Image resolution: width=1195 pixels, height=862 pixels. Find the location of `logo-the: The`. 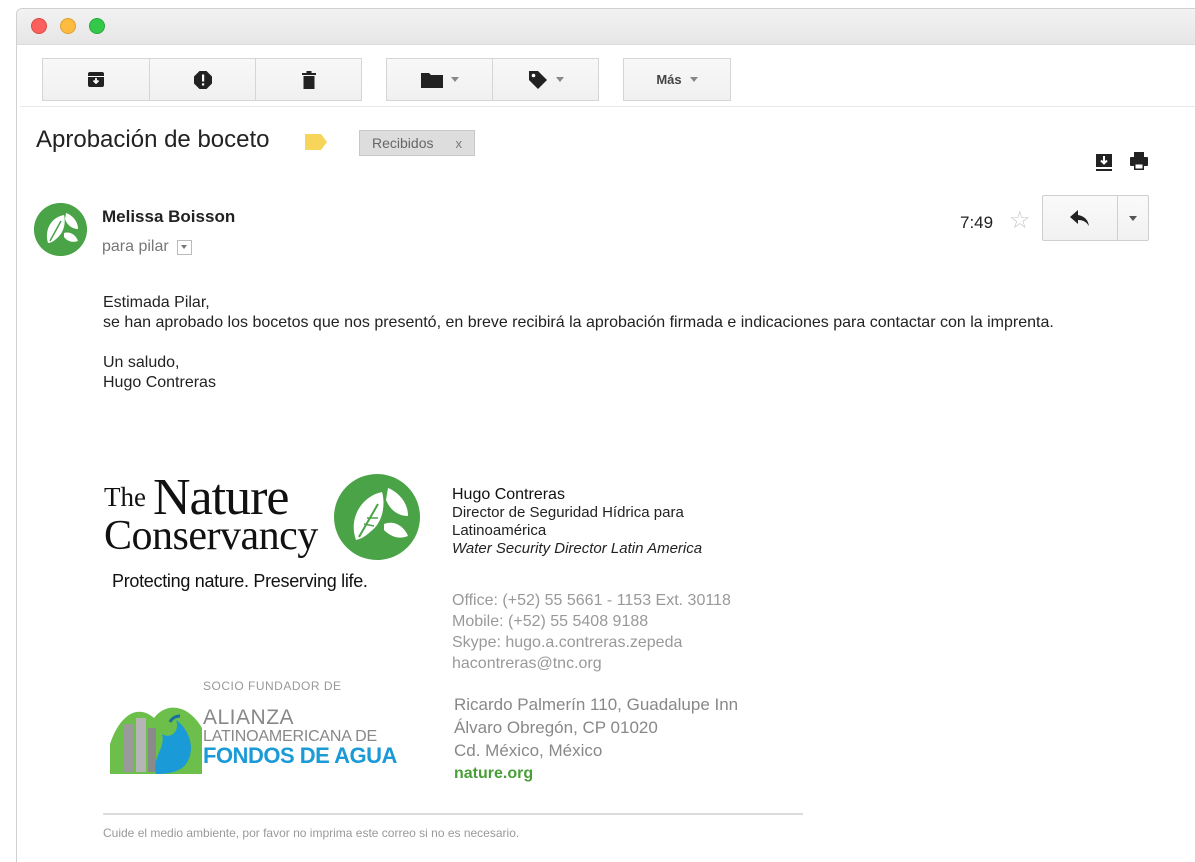

logo-the: The is located at coordinates (125, 497).